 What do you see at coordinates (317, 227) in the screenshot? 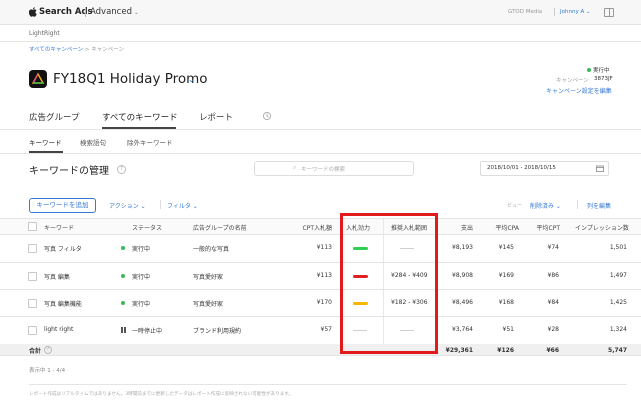
I see `header-cpt-bid: CPT入札額` at bounding box center [317, 227].